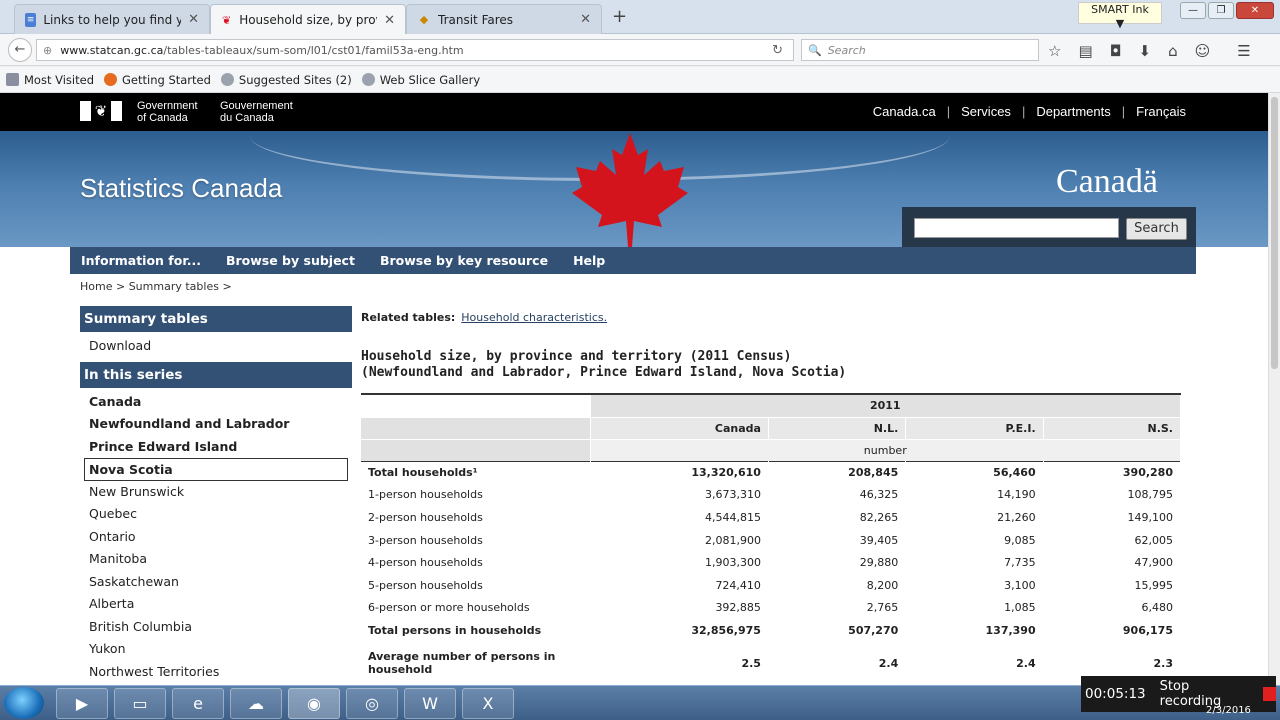 The image size is (1280, 720). What do you see at coordinates (216, 424) in the screenshot?
I see `sidebar-item-newfoundland-and-labrador: Newfoundland and Labrador` at bounding box center [216, 424].